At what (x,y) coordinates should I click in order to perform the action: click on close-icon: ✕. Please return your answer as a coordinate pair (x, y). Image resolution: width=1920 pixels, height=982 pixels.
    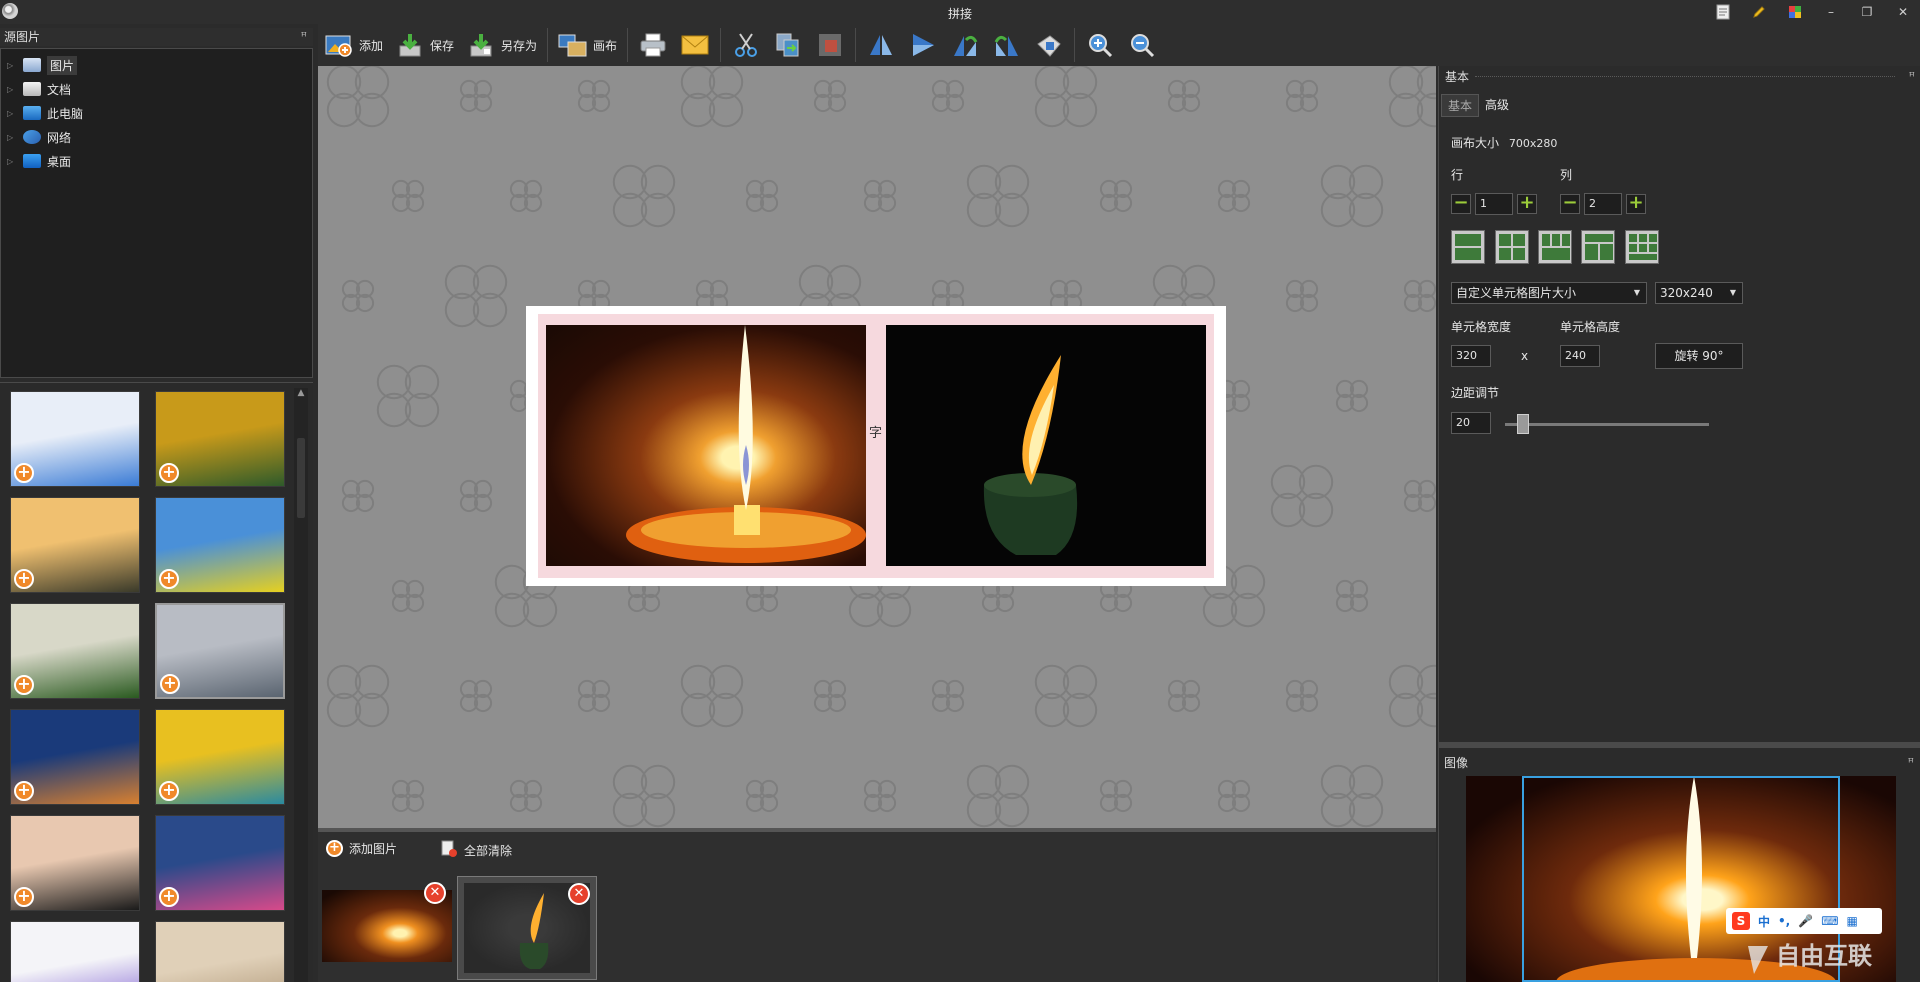
    Looking at the image, I should click on (1903, 12).